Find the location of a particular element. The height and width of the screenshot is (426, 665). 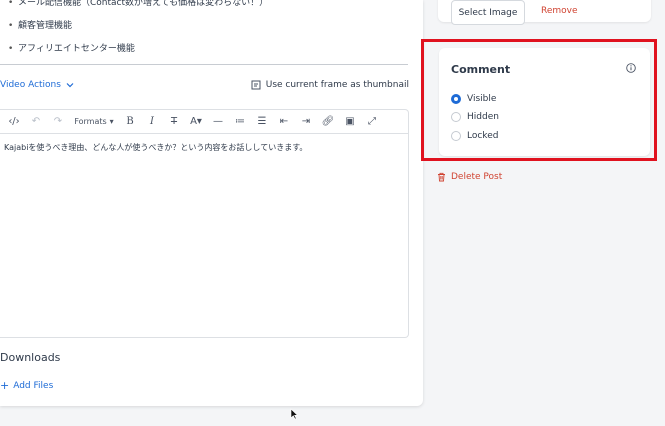

downloads-heading: Downloads is located at coordinates (30, 357).